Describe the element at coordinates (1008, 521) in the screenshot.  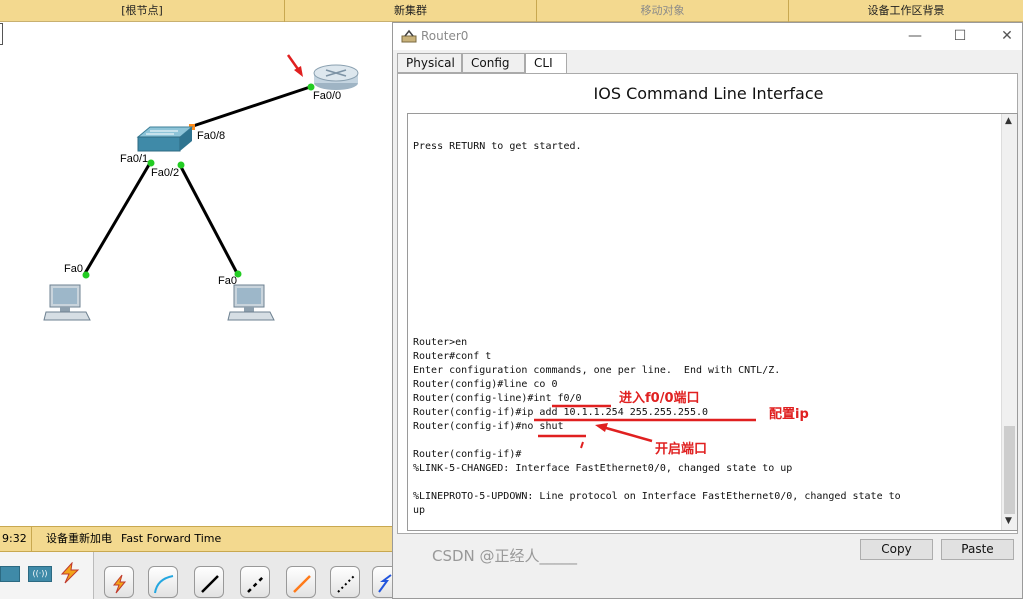
I see `scroll-down-icon: ▼` at that location.